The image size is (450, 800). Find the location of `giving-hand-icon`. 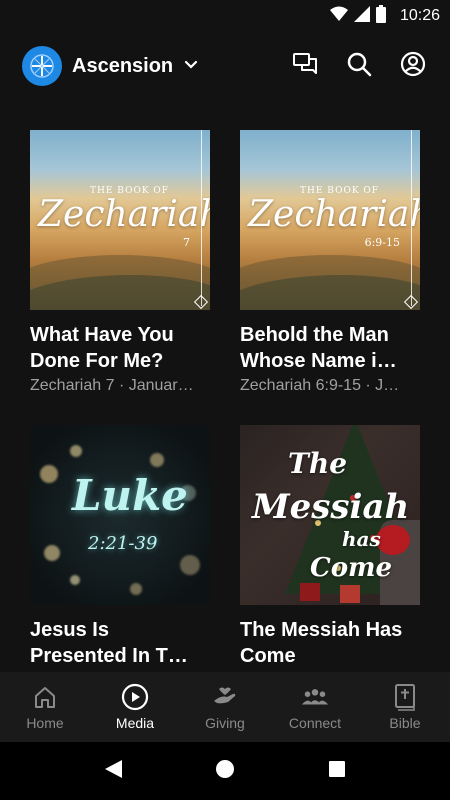

giving-hand-icon is located at coordinates (225, 697).